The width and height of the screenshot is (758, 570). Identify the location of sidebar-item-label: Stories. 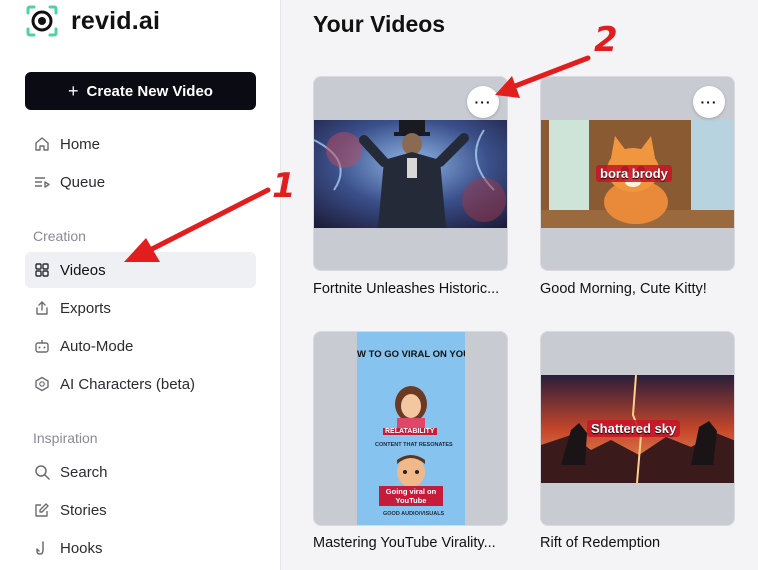
(83, 510).